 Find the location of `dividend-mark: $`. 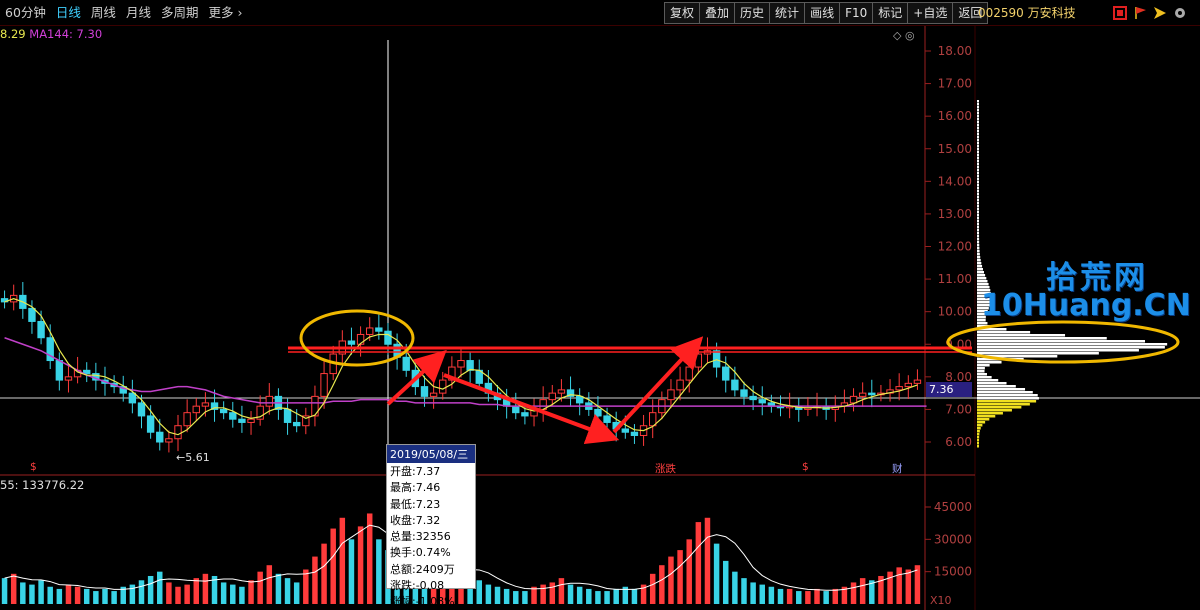

dividend-mark: $ is located at coordinates (33, 467).